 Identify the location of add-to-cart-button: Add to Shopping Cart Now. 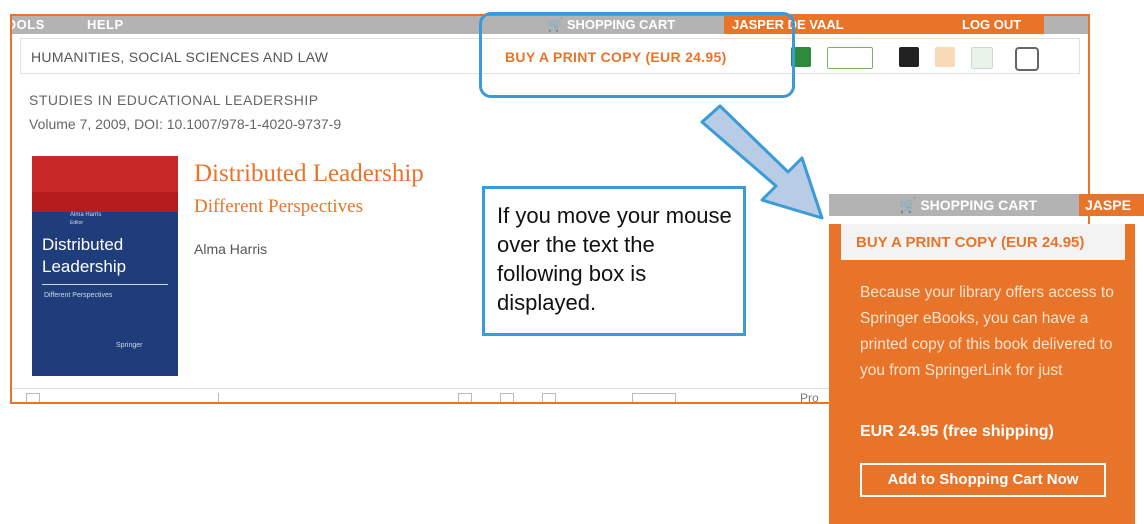
(983, 480).